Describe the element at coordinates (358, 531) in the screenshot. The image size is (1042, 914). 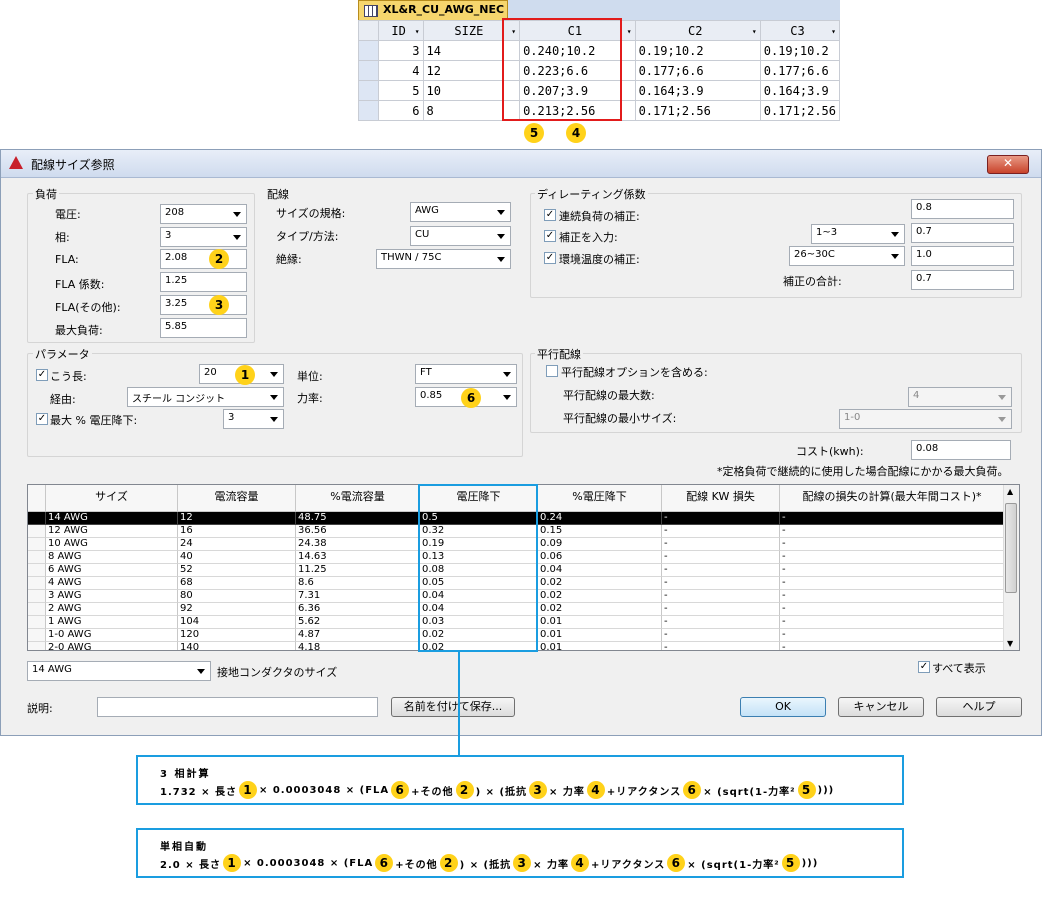
I see `grid-cell: 36.56` at that location.